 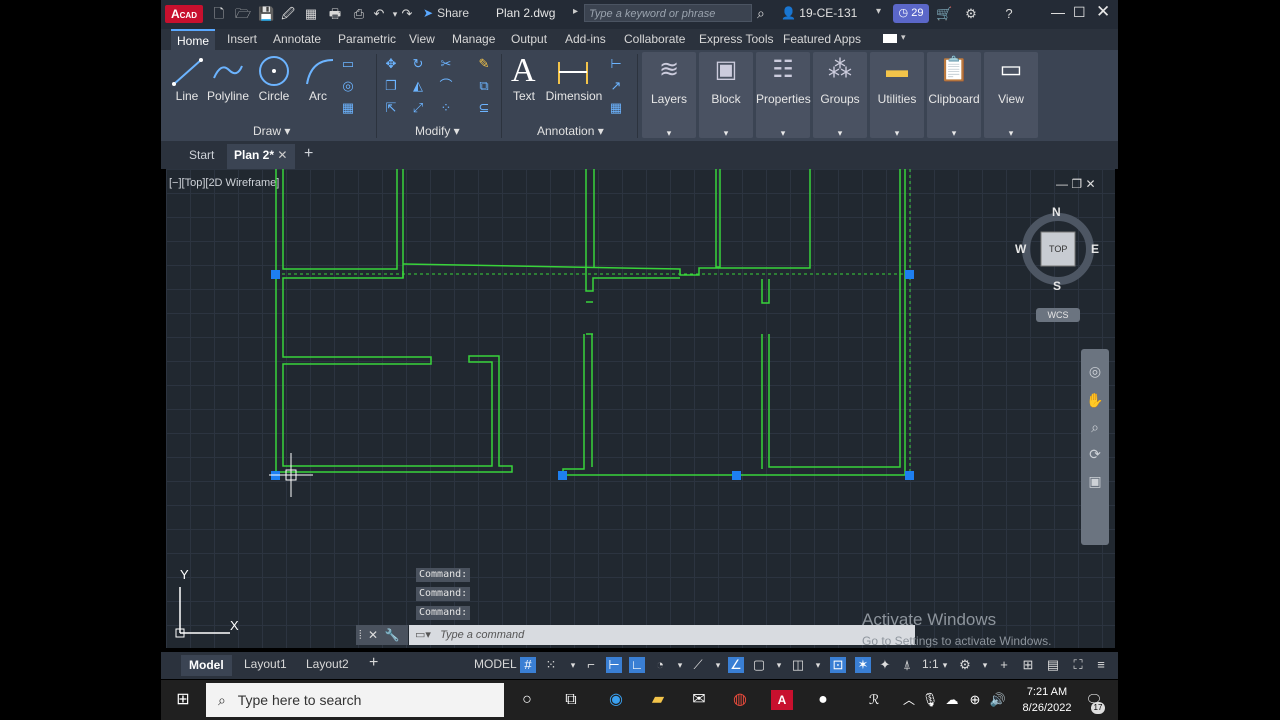 What do you see at coordinates (355, 700) in the screenshot?
I see `taskbar-search: ⌕ Type here to search` at bounding box center [355, 700].